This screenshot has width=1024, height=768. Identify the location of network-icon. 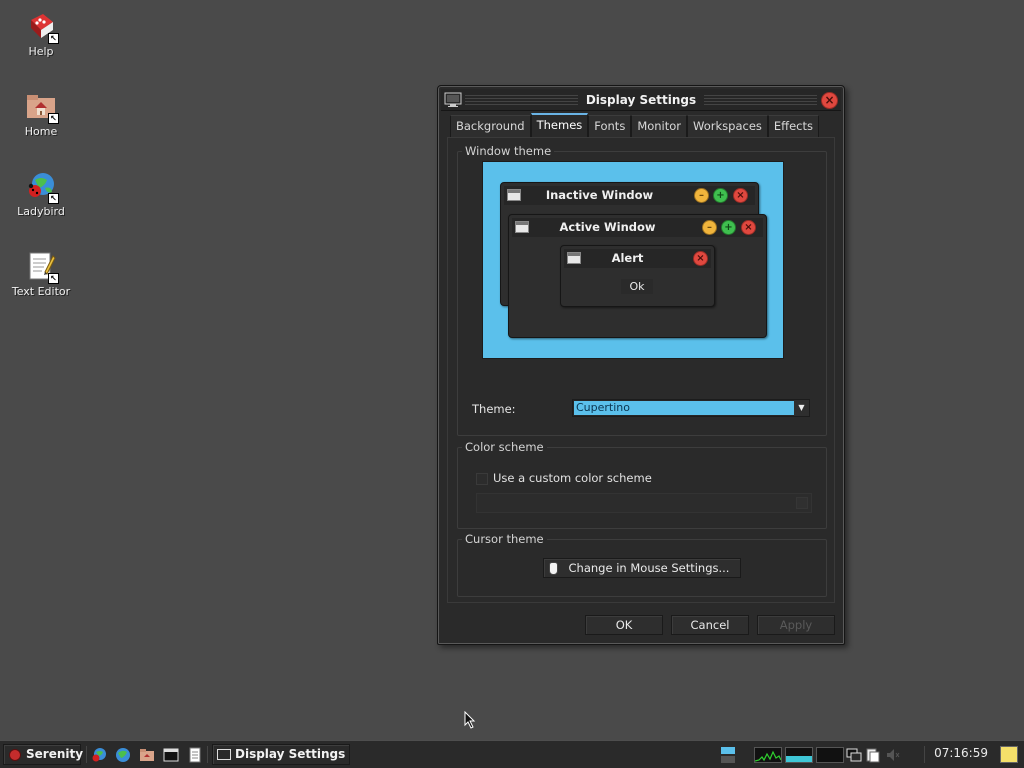
(854, 755).